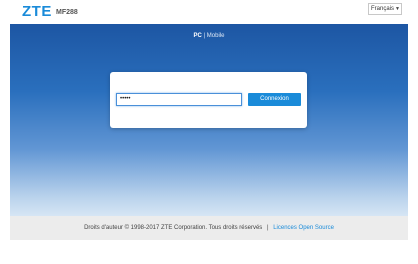  I want to click on device-model: MF288, so click(67, 12).